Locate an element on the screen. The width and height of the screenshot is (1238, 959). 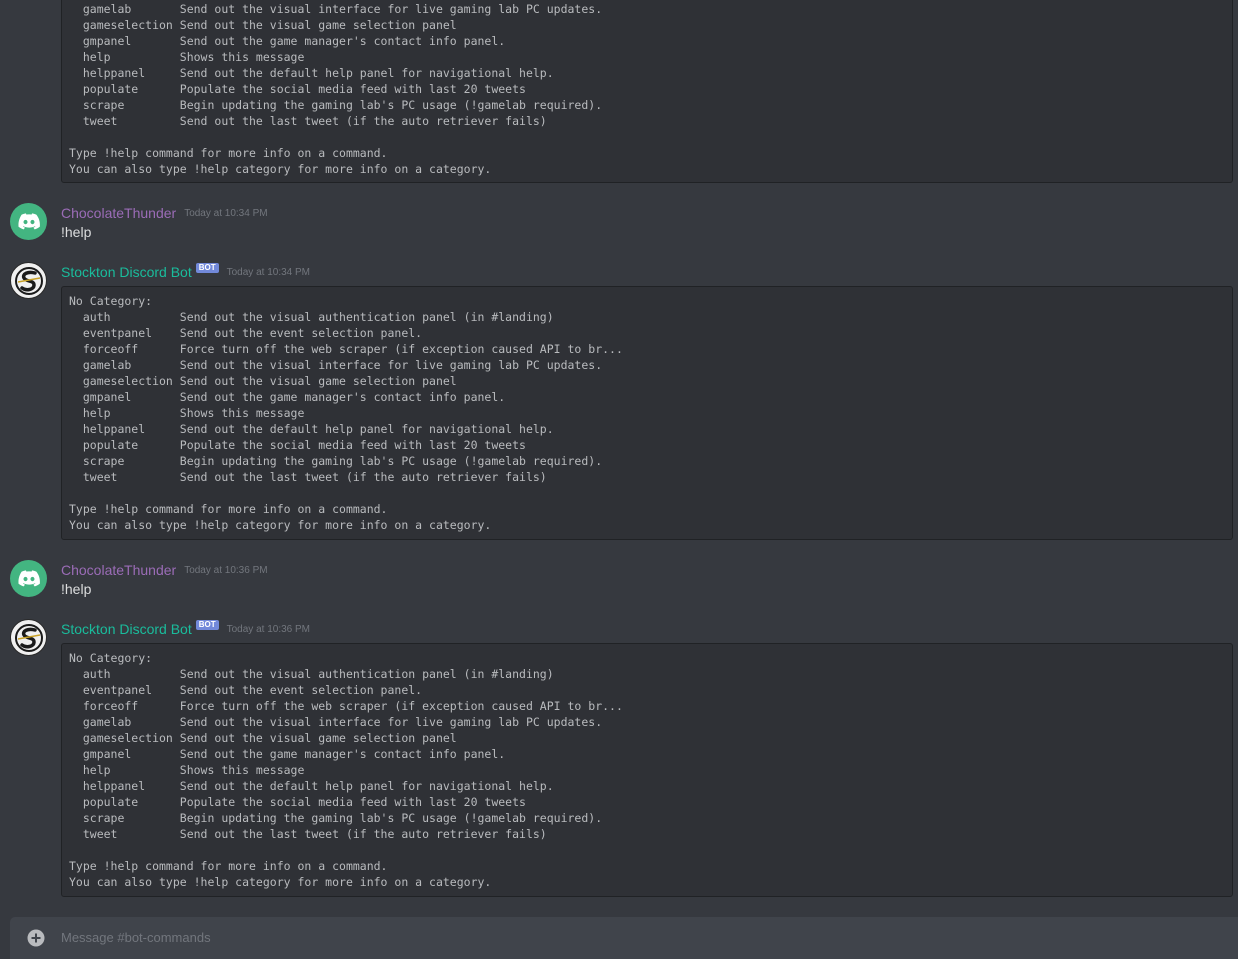
plus-circle-icon is located at coordinates (36, 938).